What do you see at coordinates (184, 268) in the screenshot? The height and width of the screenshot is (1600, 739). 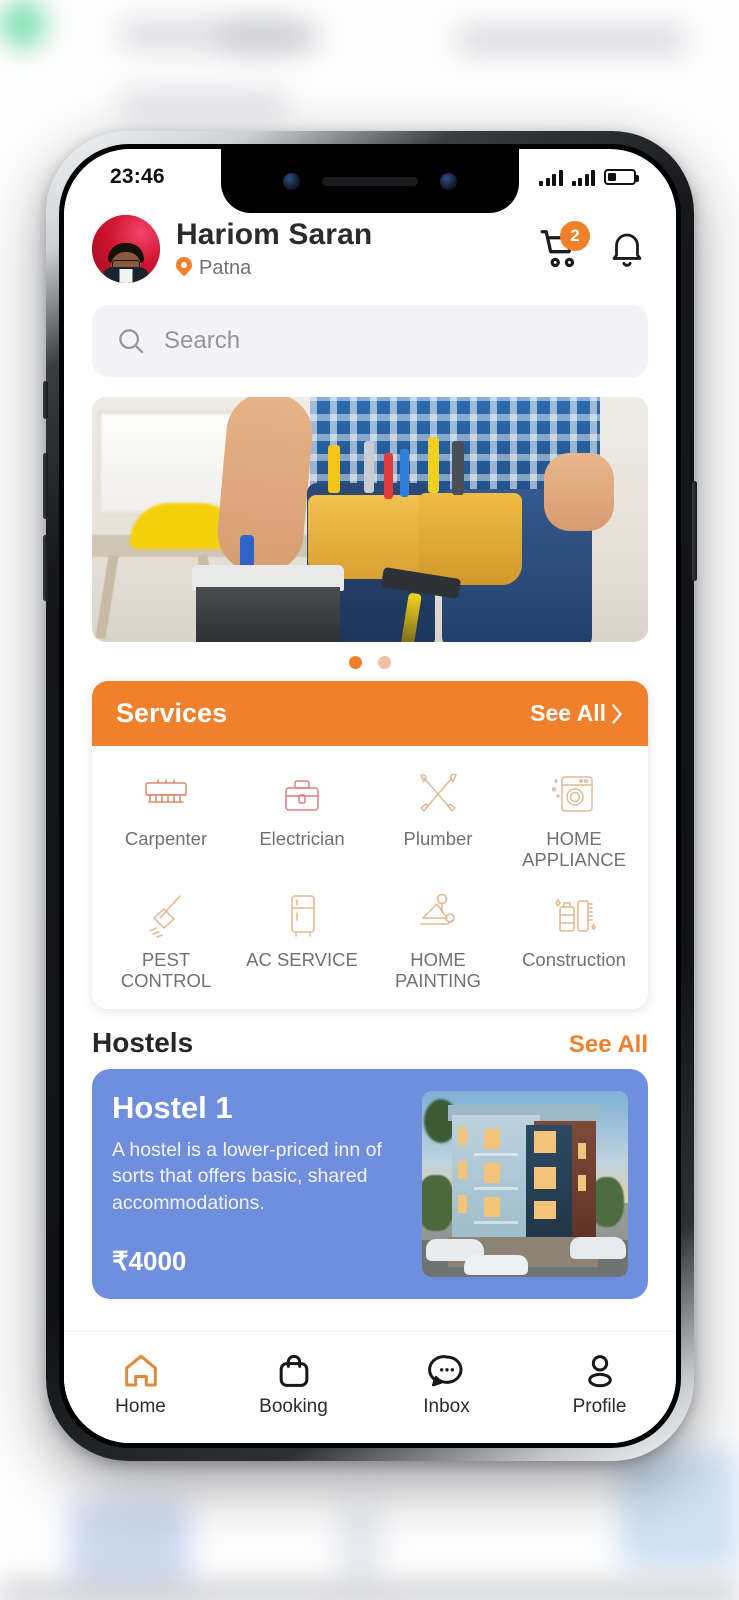 I see `map-pin-icon` at bounding box center [184, 268].